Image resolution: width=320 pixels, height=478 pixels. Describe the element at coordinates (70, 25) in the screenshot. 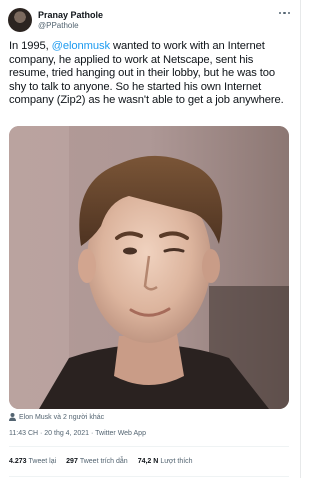

I see `author-handle: @PPathole` at that location.